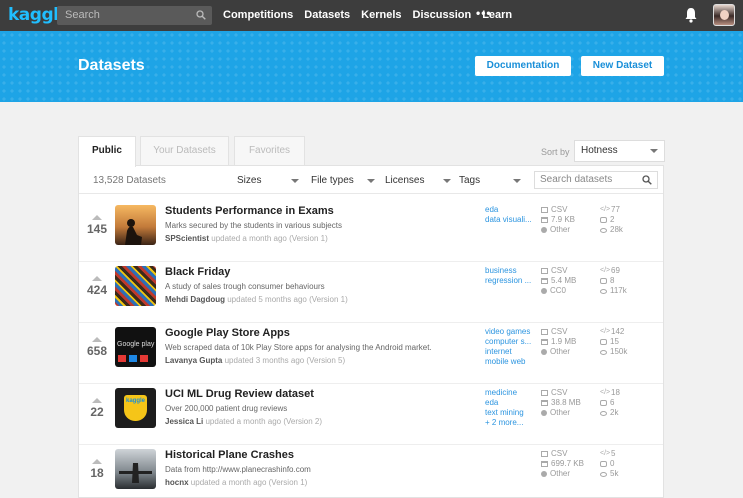 This screenshot has height=498, width=743. I want to click on sort-select: Hotness, so click(619, 151).